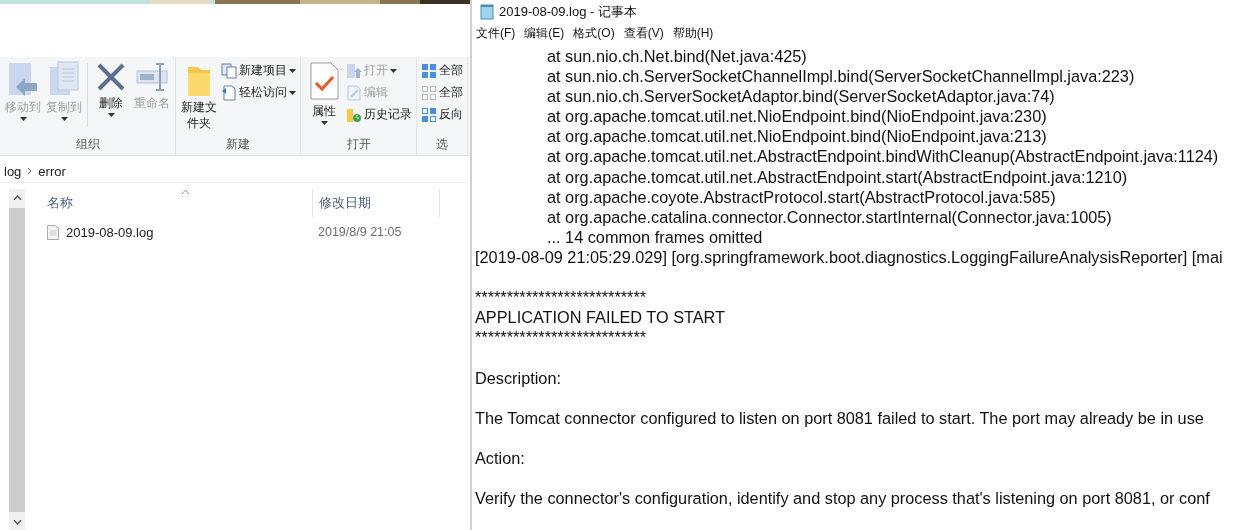  What do you see at coordinates (354, 92) in the screenshot?
I see `edit-page-icon` at bounding box center [354, 92].